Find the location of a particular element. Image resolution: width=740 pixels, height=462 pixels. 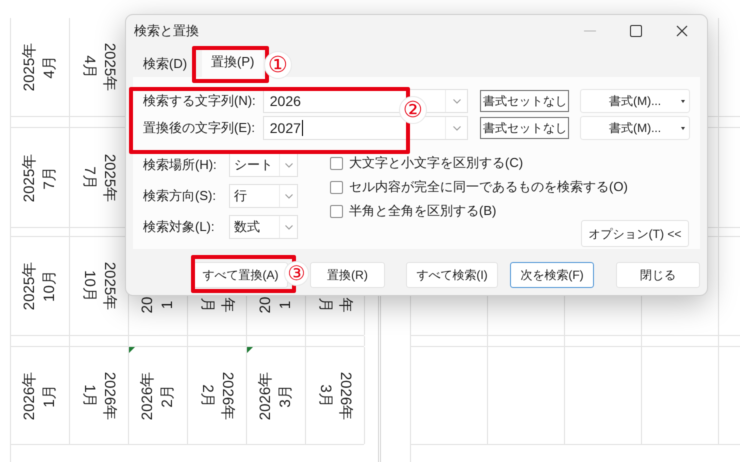

callout-badge: ① is located at coordinates (278, 65).